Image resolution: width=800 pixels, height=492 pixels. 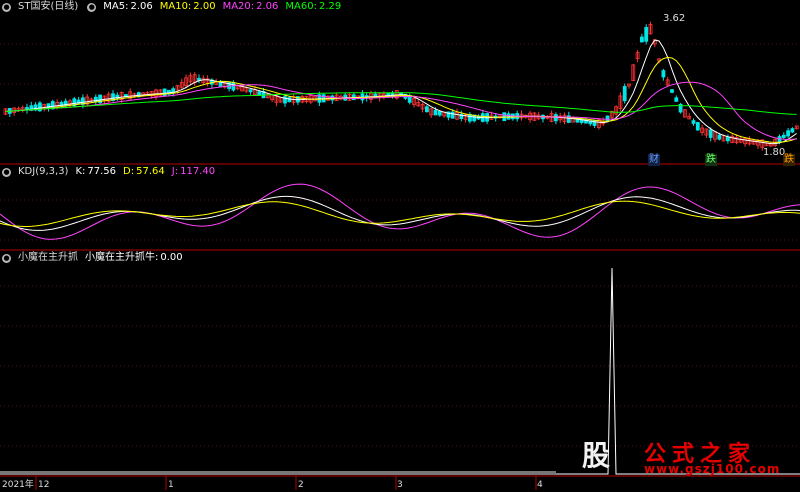 I want to click on ma60-indicator: MA60: 2.29, so click(x=313, y=6).